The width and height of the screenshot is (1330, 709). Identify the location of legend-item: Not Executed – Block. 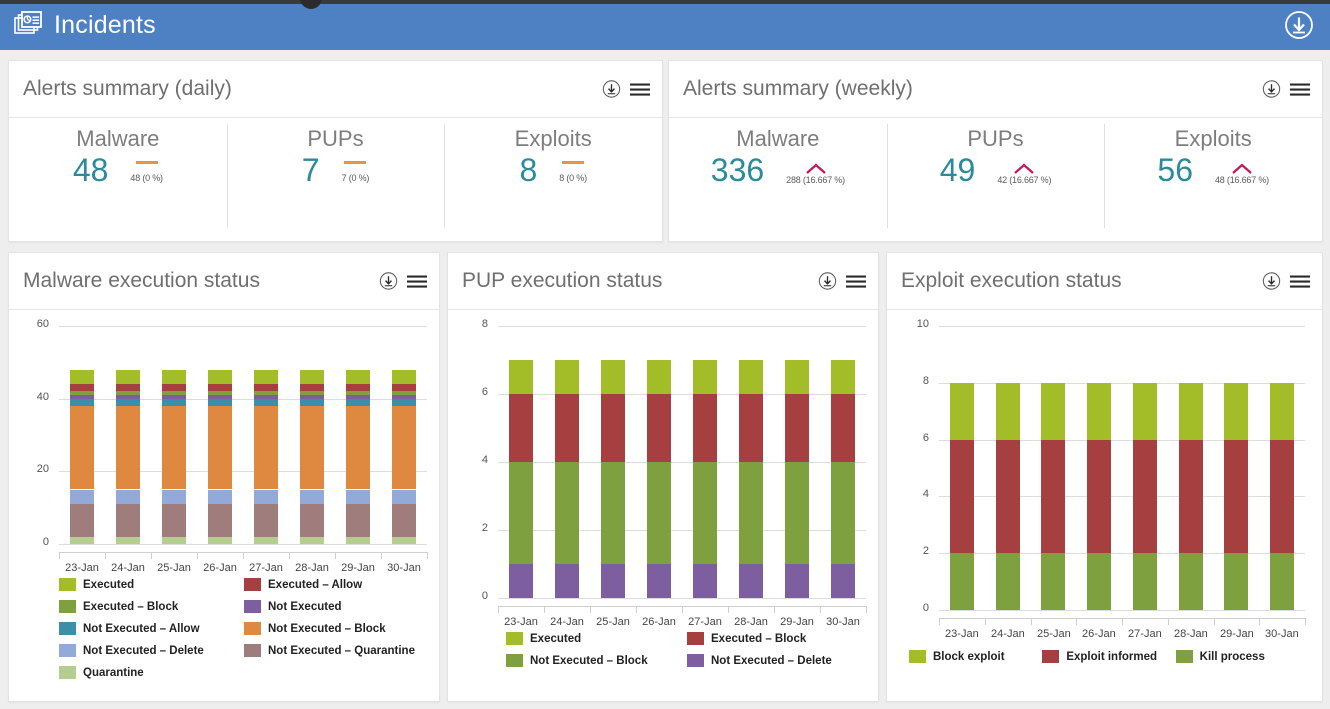
(336, 628).